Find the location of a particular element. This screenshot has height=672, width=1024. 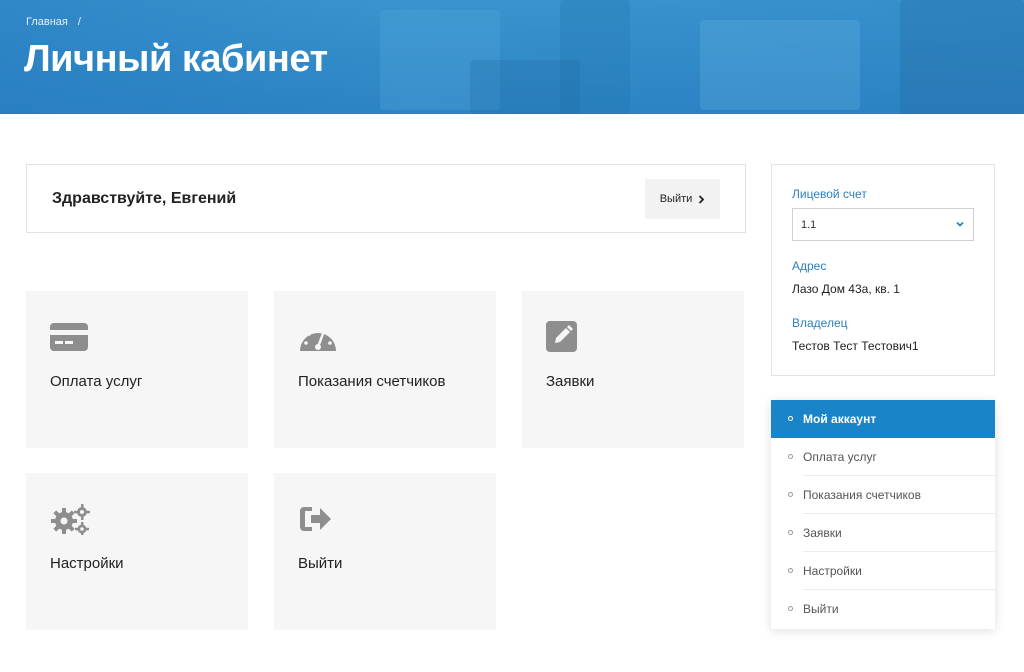

sign-out-icon is located at coordinates (315, 519).